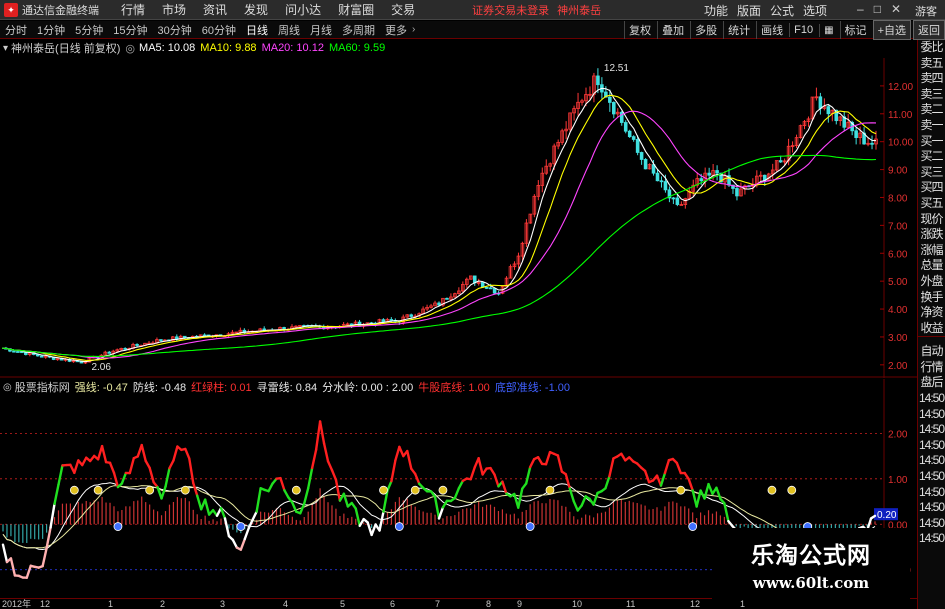 The width and height of the screenshot is (945, 609). I want to click on sidebar-label: 买五, so click(931, 204).